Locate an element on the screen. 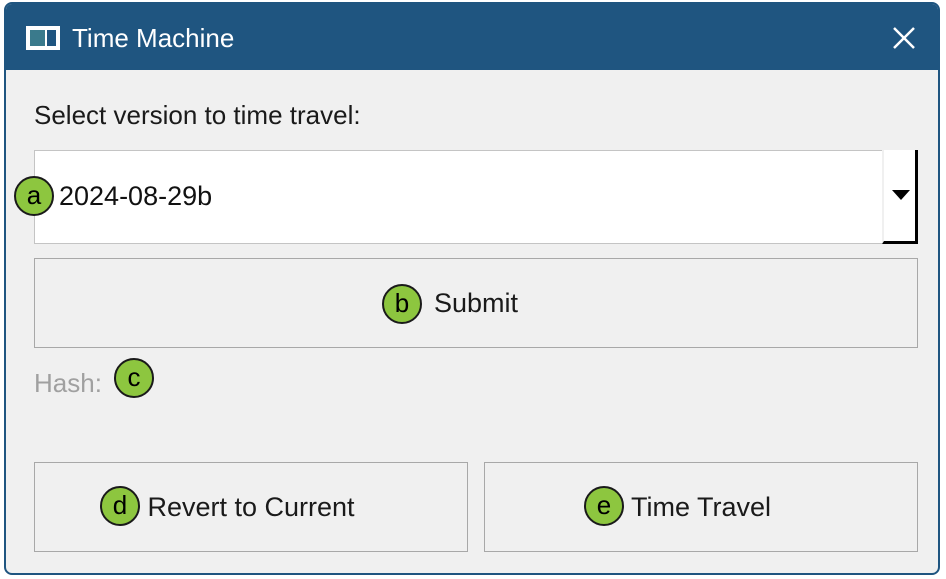 The width and height of the screenshot is (946, 579). version-selected-value: 2024-08-29b is located at coordinates (136, 196).